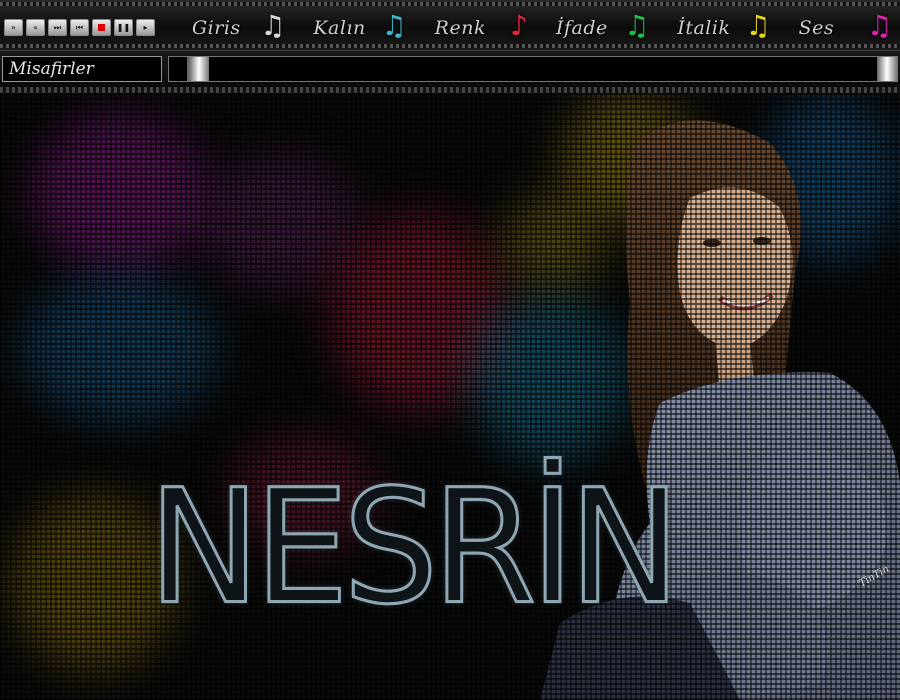 Image resolution: width=900 pixels, height=700 pixels. I want to click on menu-item-label: Giris, so click(216, 28).